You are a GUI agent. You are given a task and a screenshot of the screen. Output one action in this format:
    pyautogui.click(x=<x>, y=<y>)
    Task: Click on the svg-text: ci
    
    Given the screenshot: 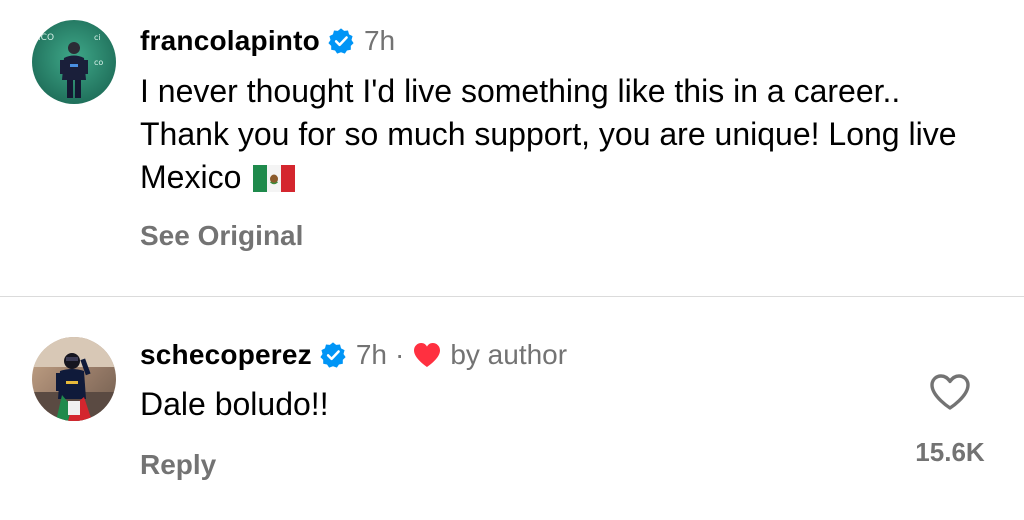 What is the action you would take?
    pyautogui.click(x=97, y=37)
    